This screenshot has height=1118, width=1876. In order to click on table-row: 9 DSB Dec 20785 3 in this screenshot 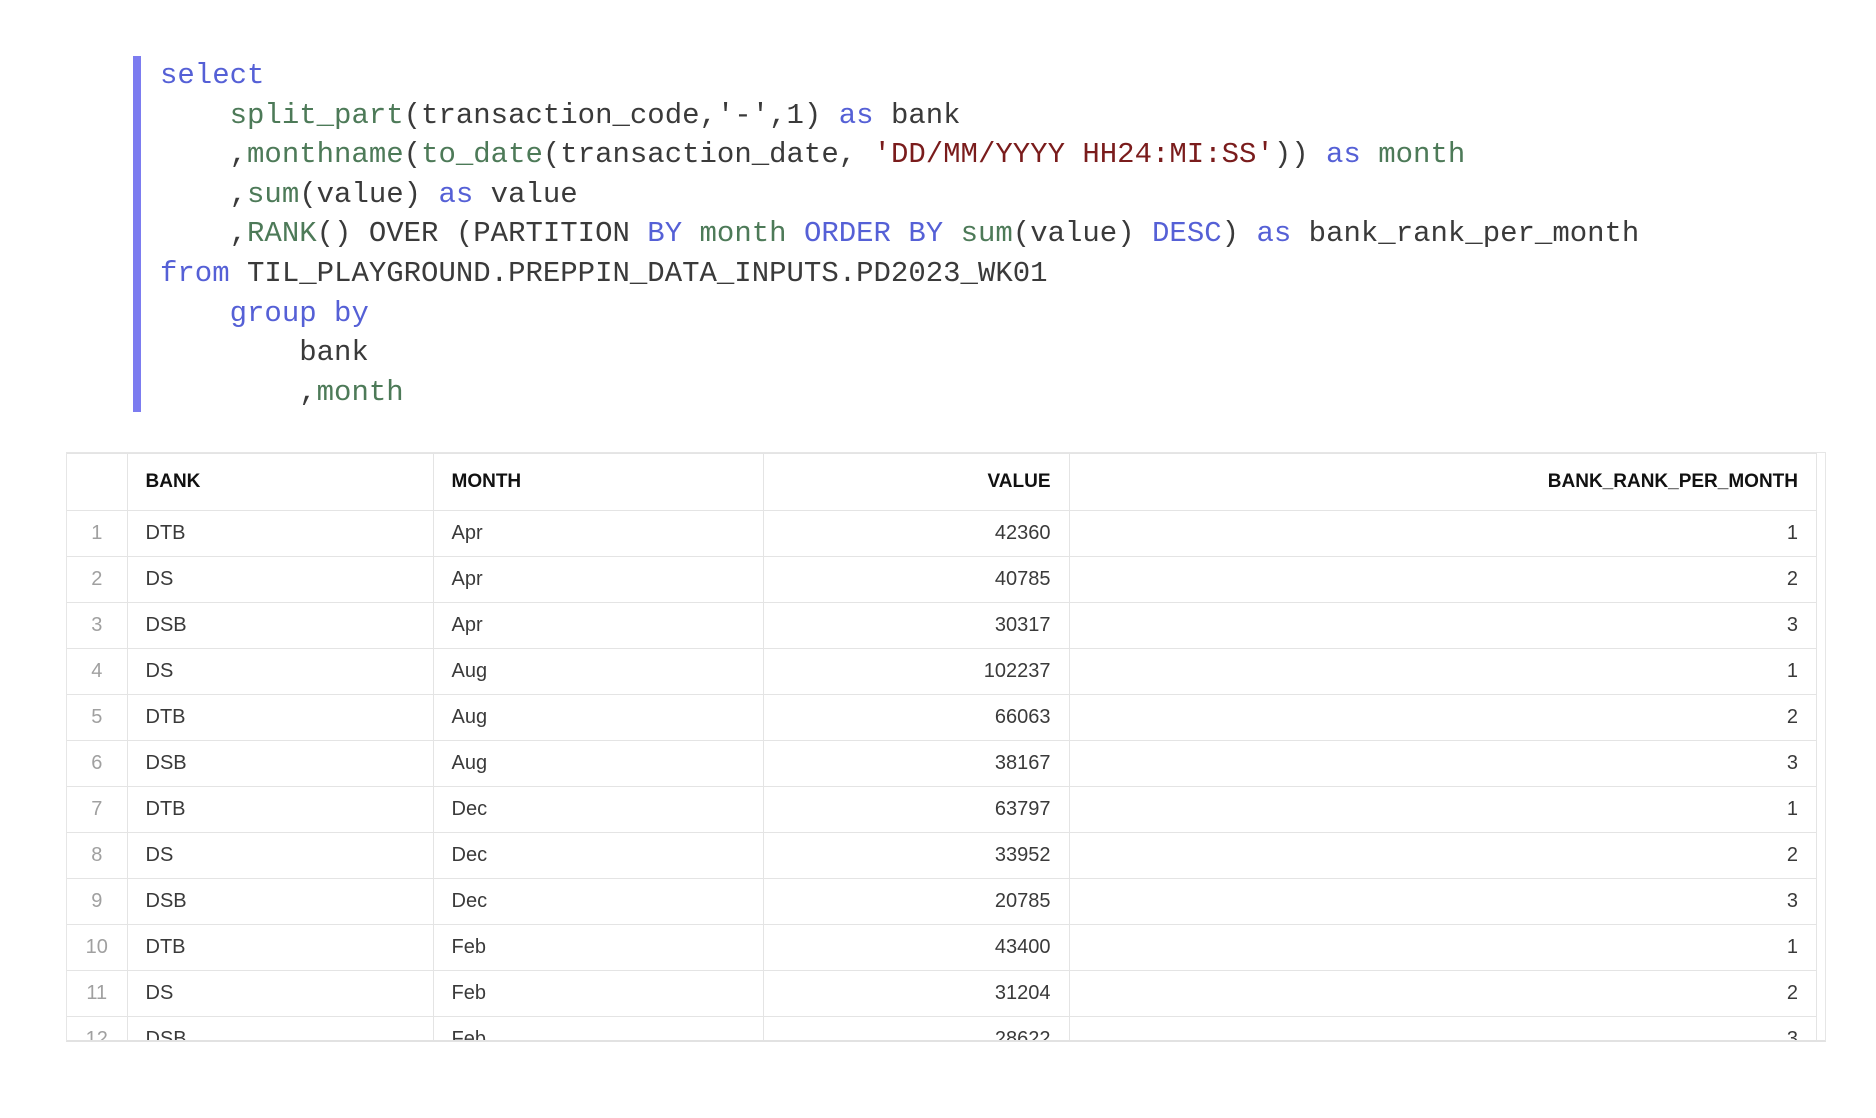, I will do `click(942, 901)`.